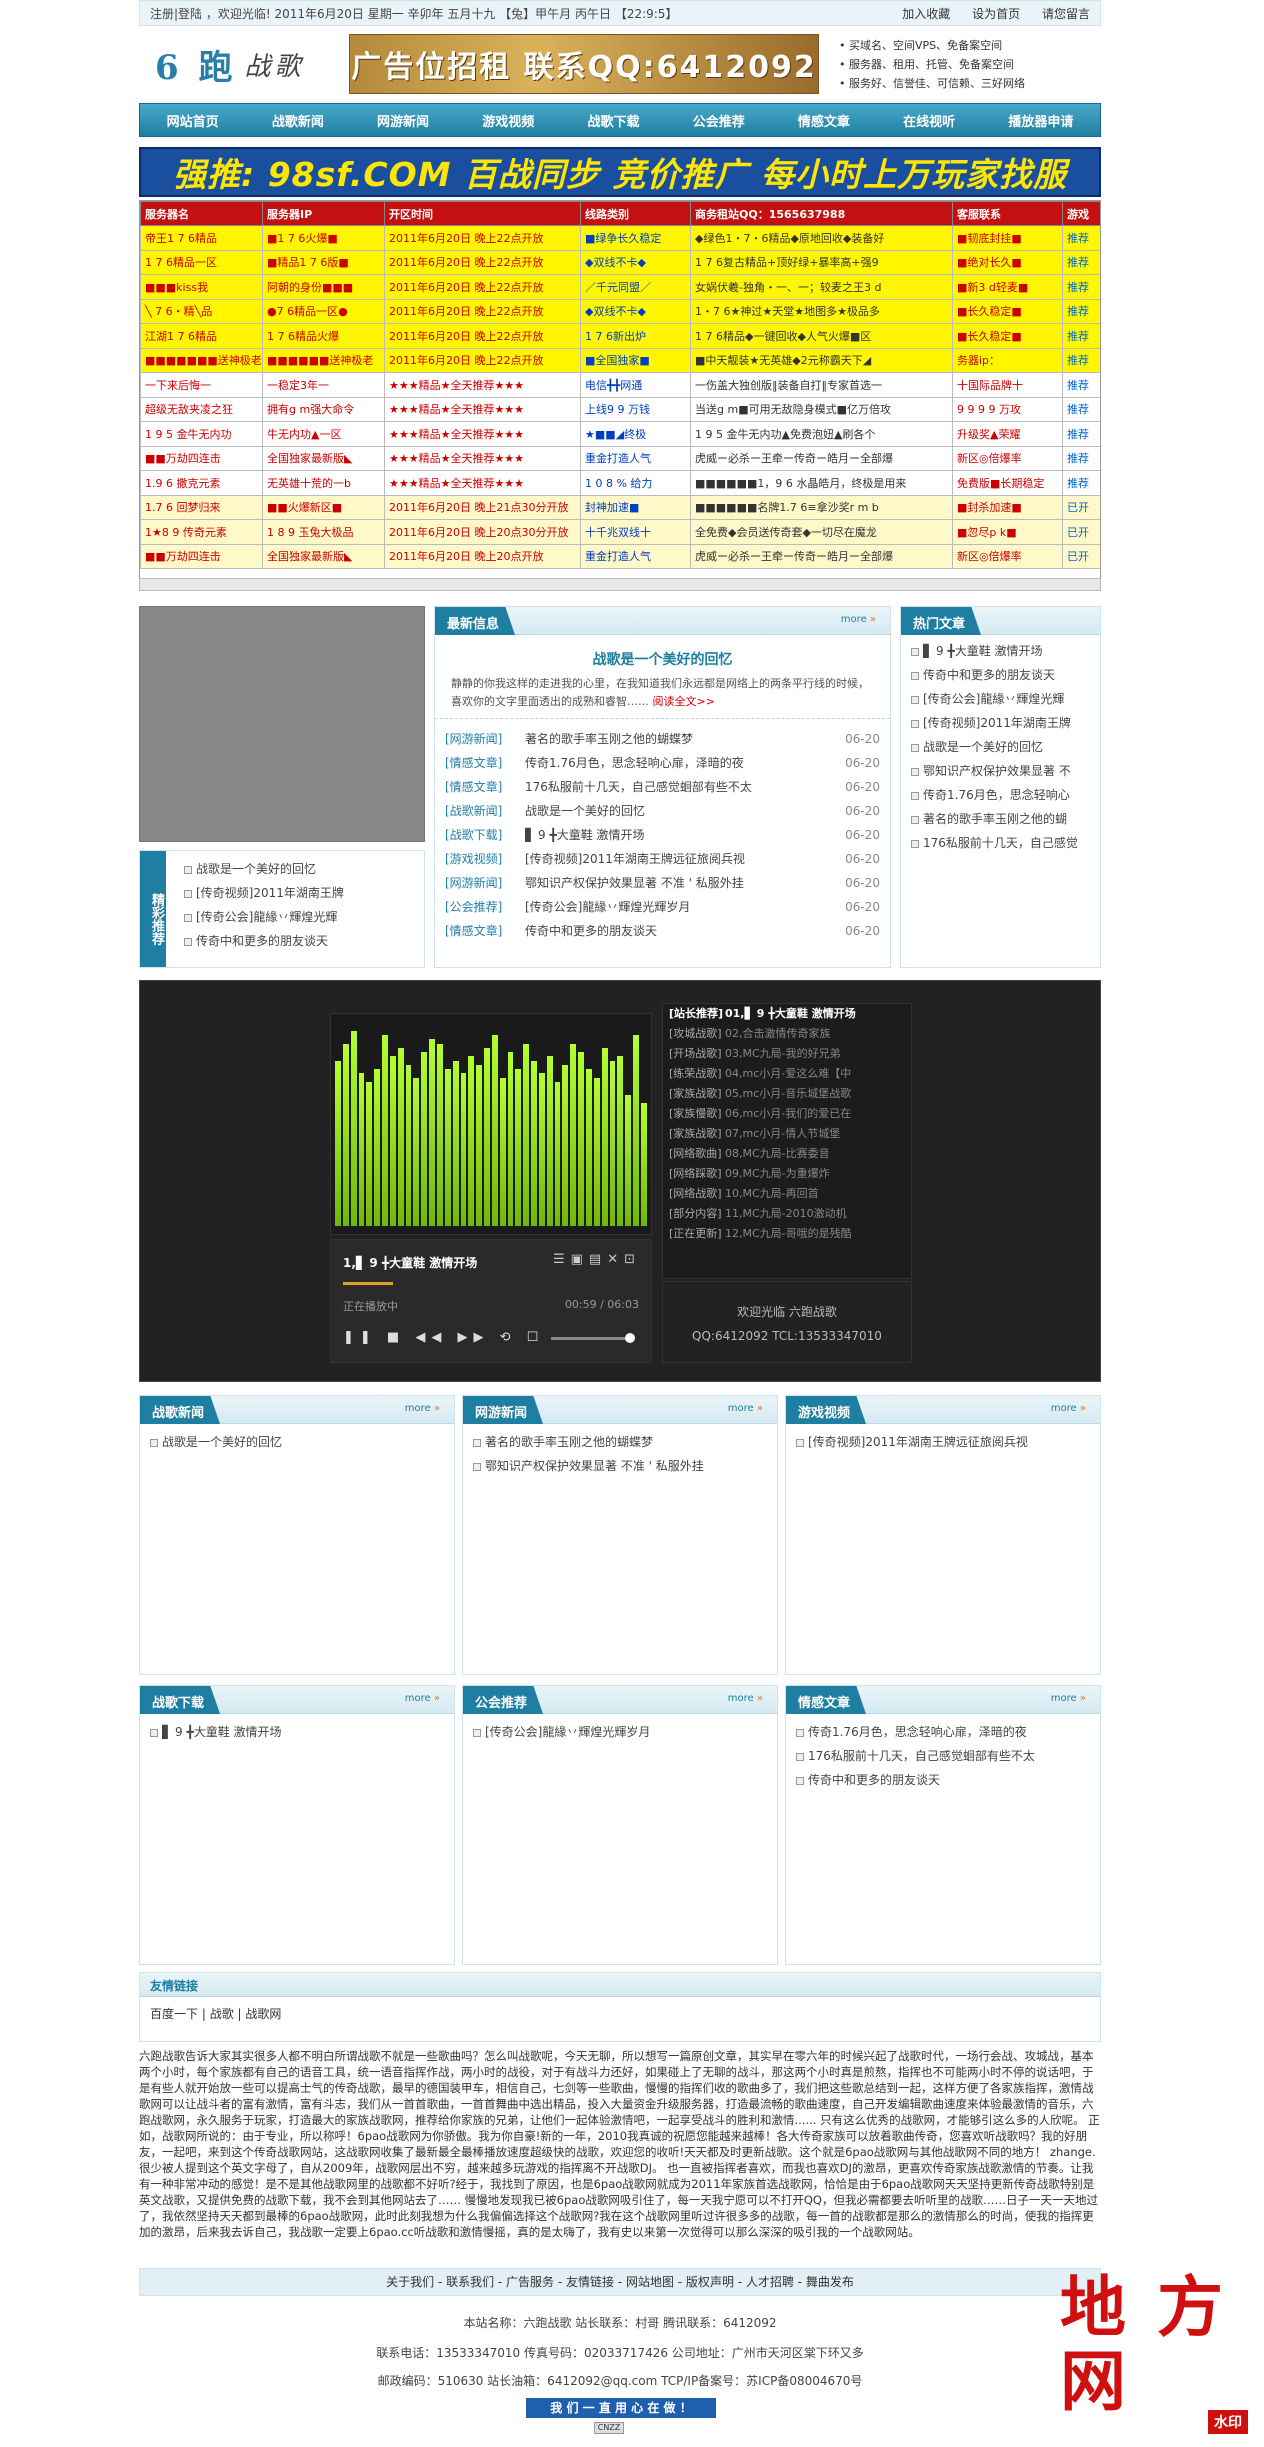 Image resolution: width=1264 pixels, height=2447 pixels. What do you see at coordinates (788, 1234) in the screenshot?
I see `playlist-song: 12,MC九局-哥哦的是残酷` at bounding box center [788, 1234].